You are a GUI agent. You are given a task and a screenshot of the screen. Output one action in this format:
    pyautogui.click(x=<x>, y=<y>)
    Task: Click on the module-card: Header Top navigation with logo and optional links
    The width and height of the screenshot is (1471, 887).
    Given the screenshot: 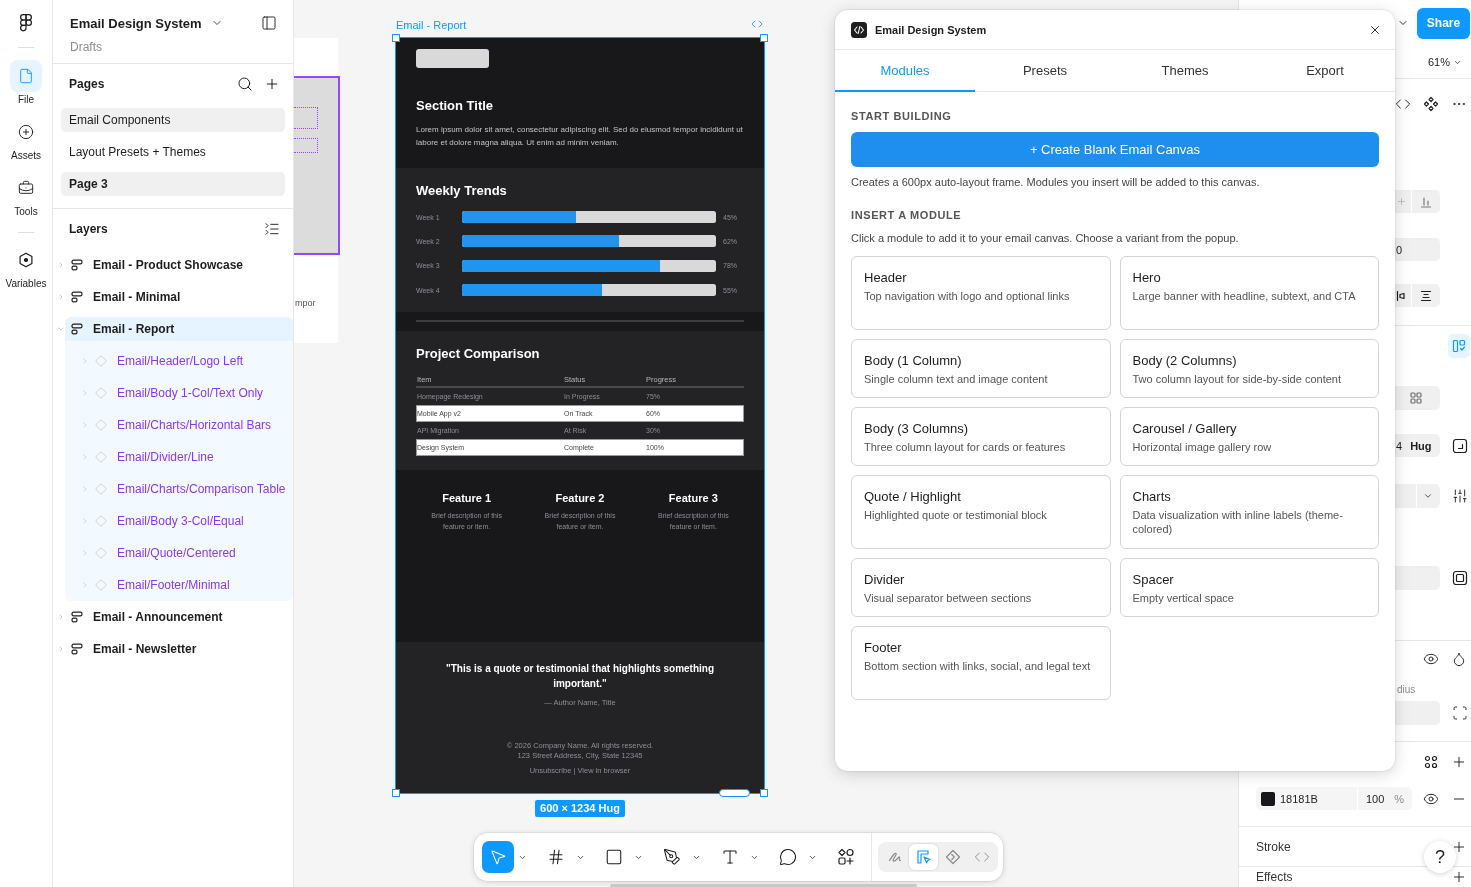 What is the action you would take?
    pyautogui.click(x=981, y=293)
    